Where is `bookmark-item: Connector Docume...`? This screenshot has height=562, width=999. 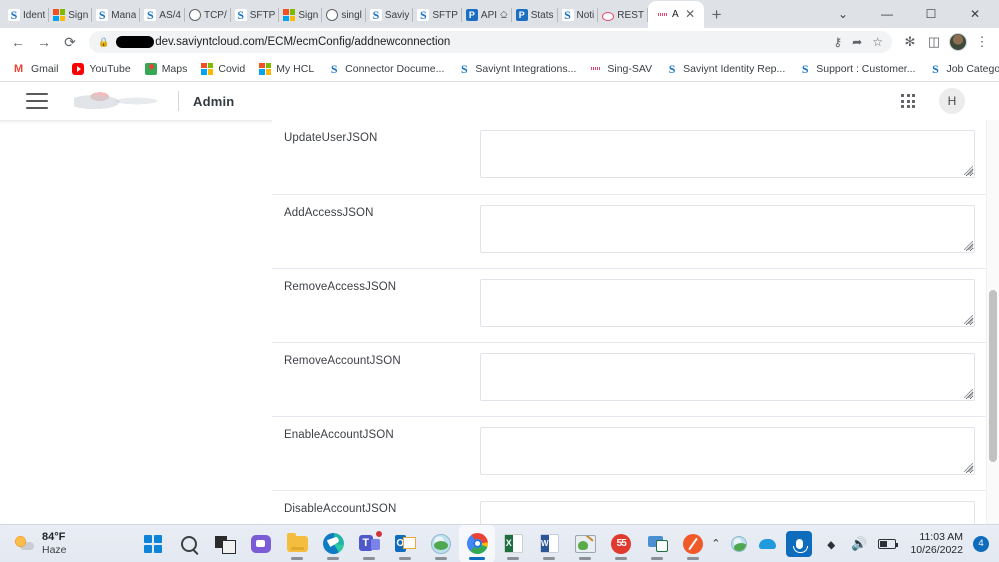 bookmark-item: Connector Docume... is located at coordinates (386, 69).